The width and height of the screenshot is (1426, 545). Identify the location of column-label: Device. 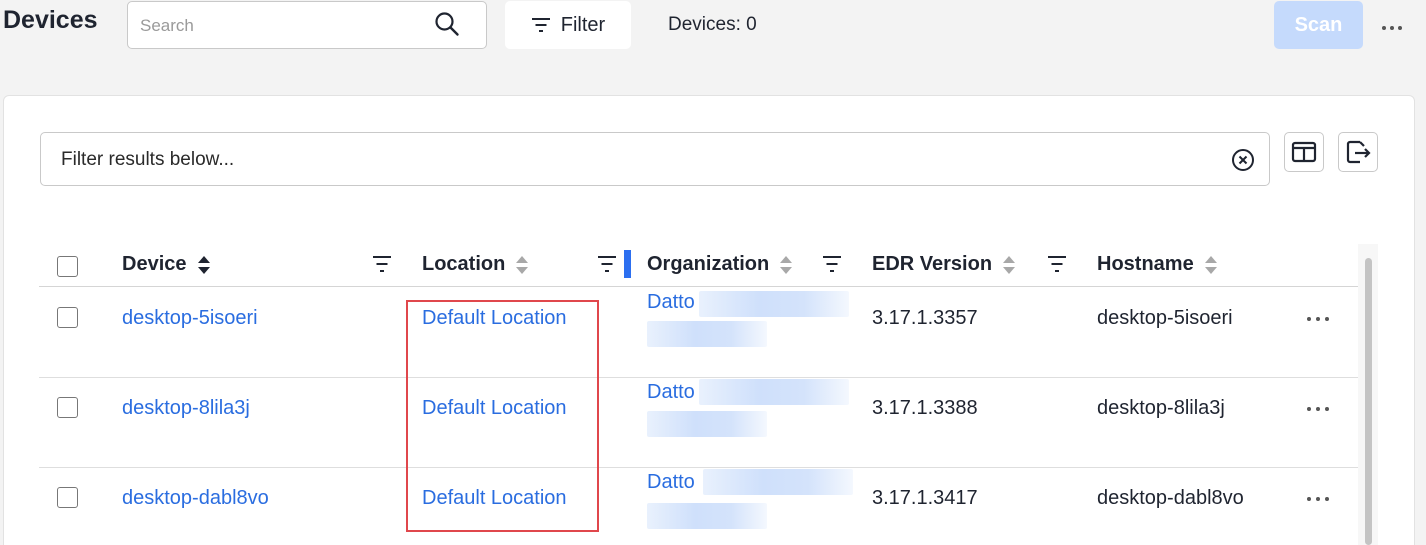
(154, 264).